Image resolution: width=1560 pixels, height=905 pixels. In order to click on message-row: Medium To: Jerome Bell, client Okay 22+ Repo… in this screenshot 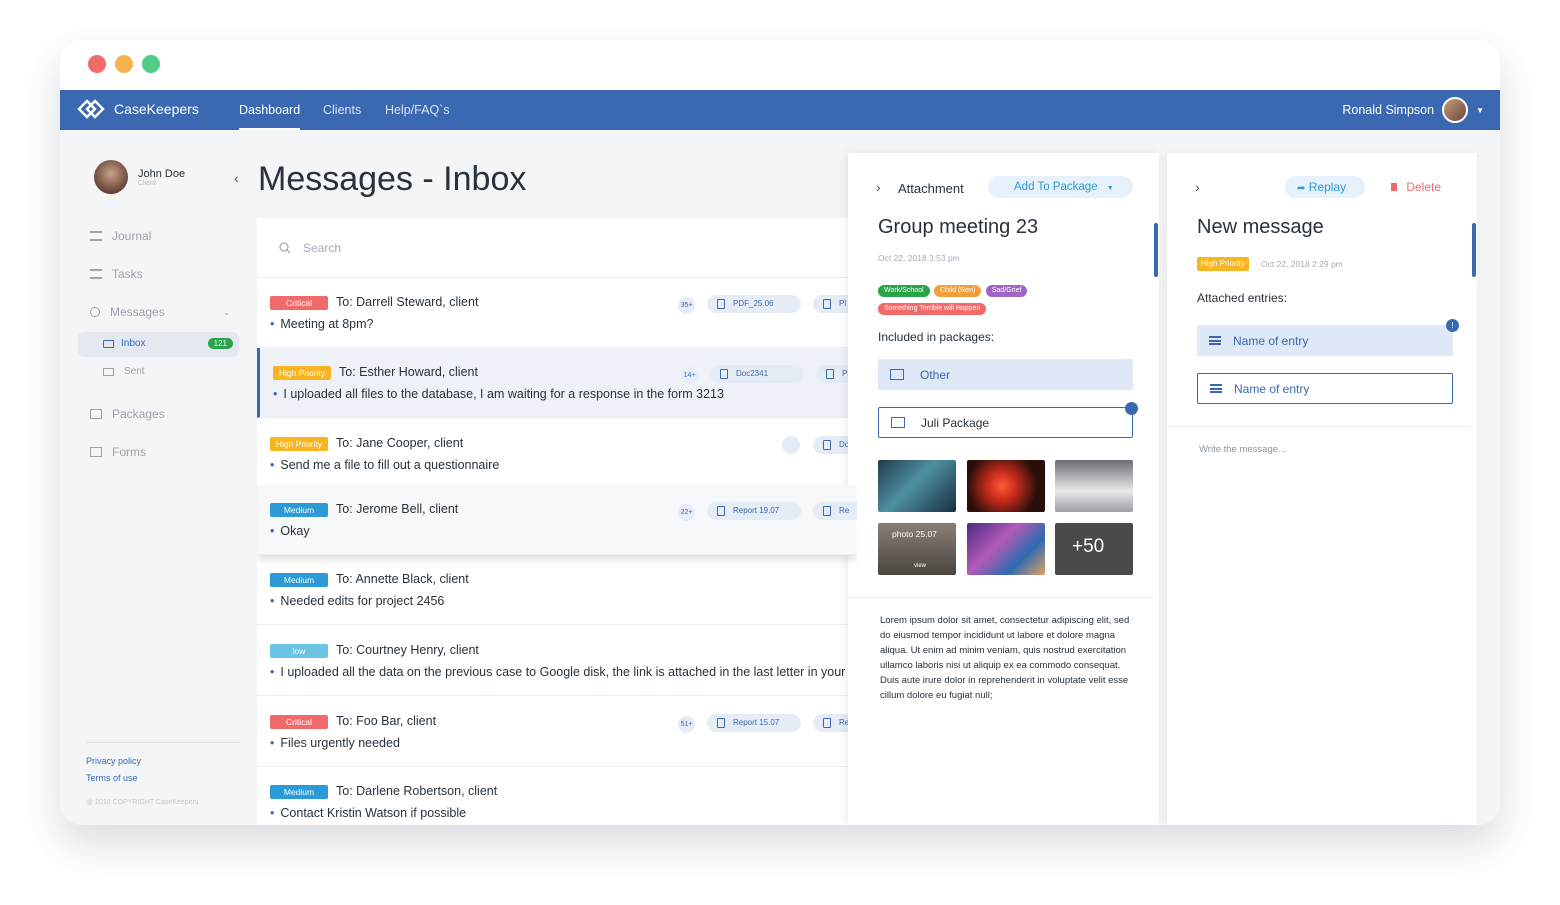, I will do `click(557, 520)`.